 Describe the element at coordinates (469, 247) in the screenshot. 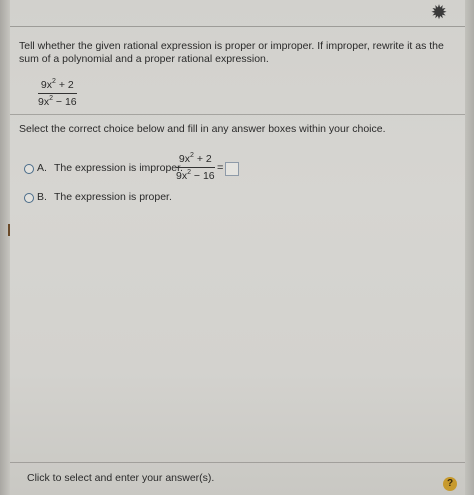

I see `right-border` at that location.